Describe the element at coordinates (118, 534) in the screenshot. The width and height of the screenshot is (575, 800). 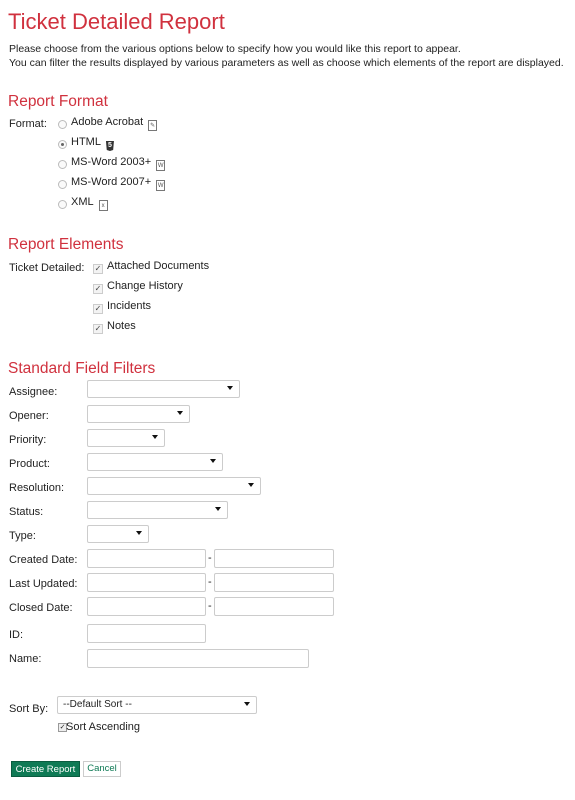
I see `type-select` at that location.